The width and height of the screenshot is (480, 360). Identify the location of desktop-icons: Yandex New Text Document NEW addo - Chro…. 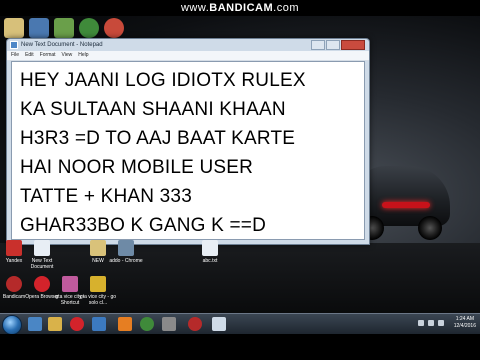
(130, 275).